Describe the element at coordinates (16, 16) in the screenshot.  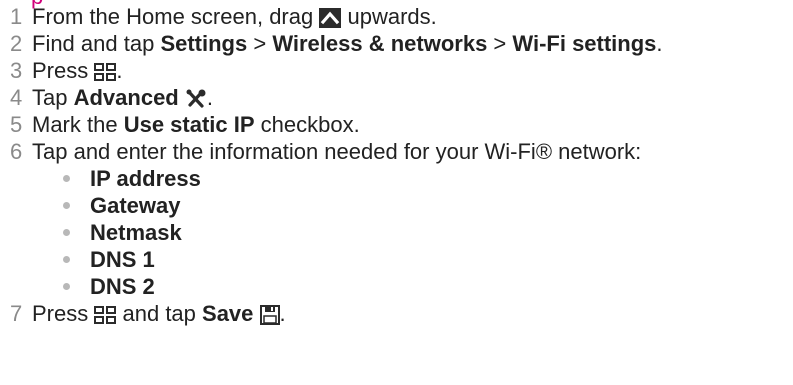
I see `step-number: 1` at that location.